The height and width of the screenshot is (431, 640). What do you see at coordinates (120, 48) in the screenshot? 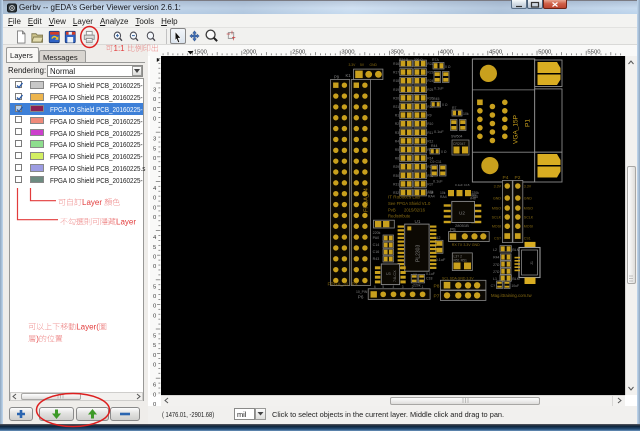
I see `svg-text: 1:1` at bounding box center [120, 48].